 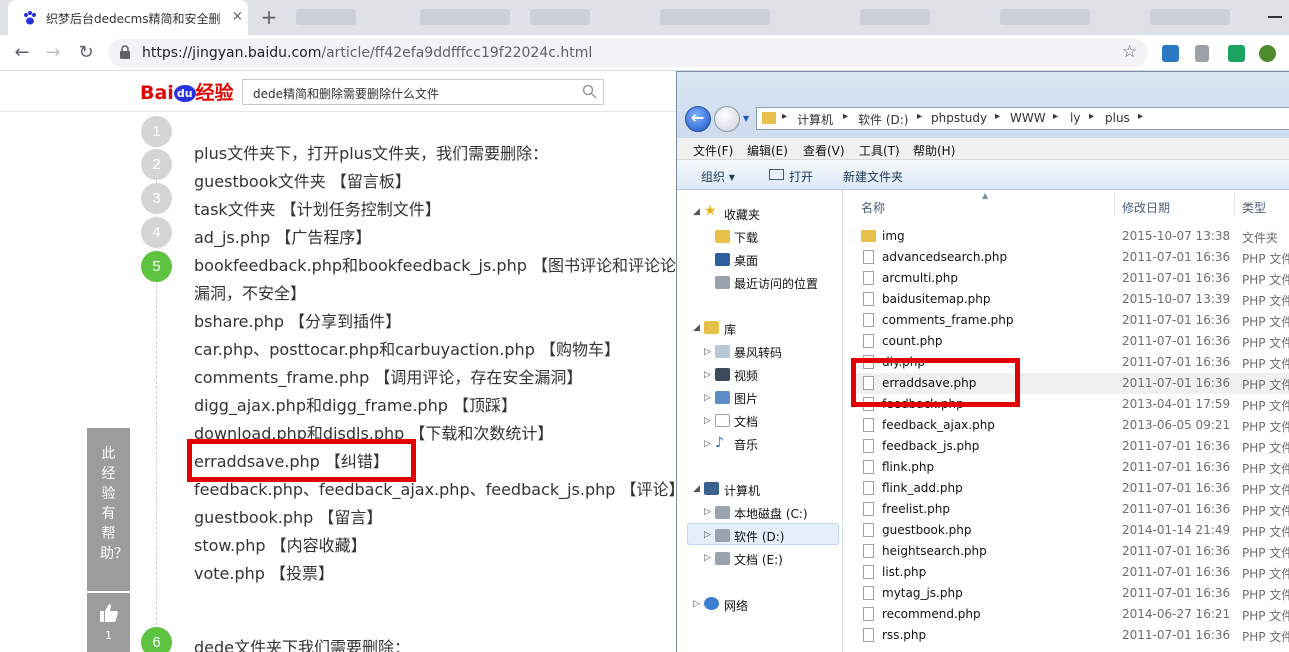 I want to click on tree-videos: 视频, so click(x=746, y=375).